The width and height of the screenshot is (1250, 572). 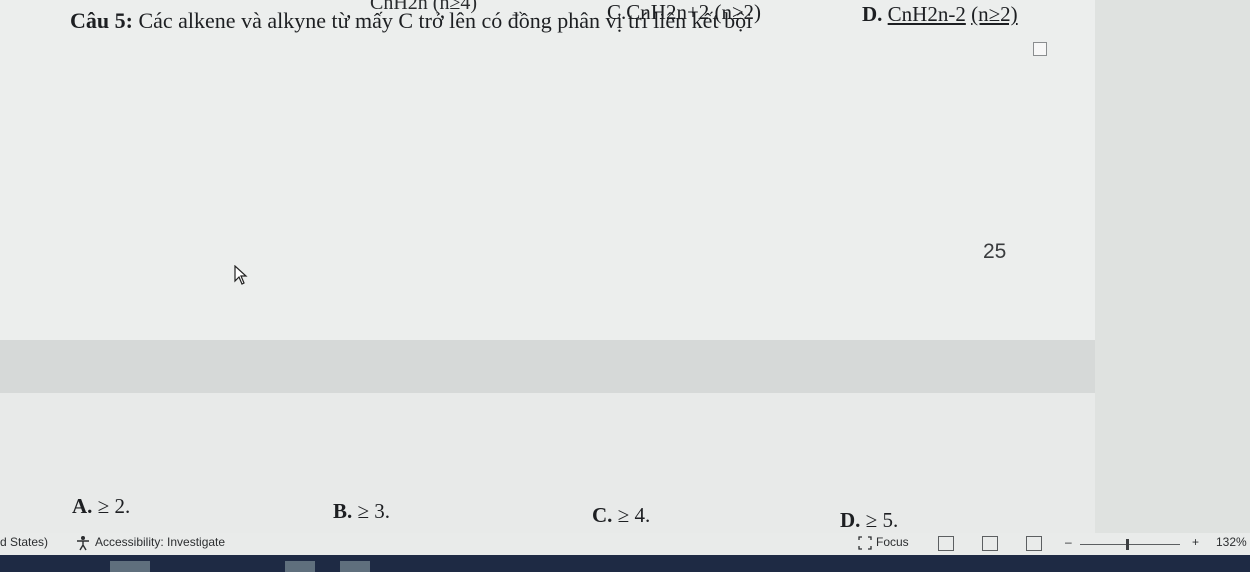 I want to click on answer-d: D. ≥ 5., so click(x=869, y=520).